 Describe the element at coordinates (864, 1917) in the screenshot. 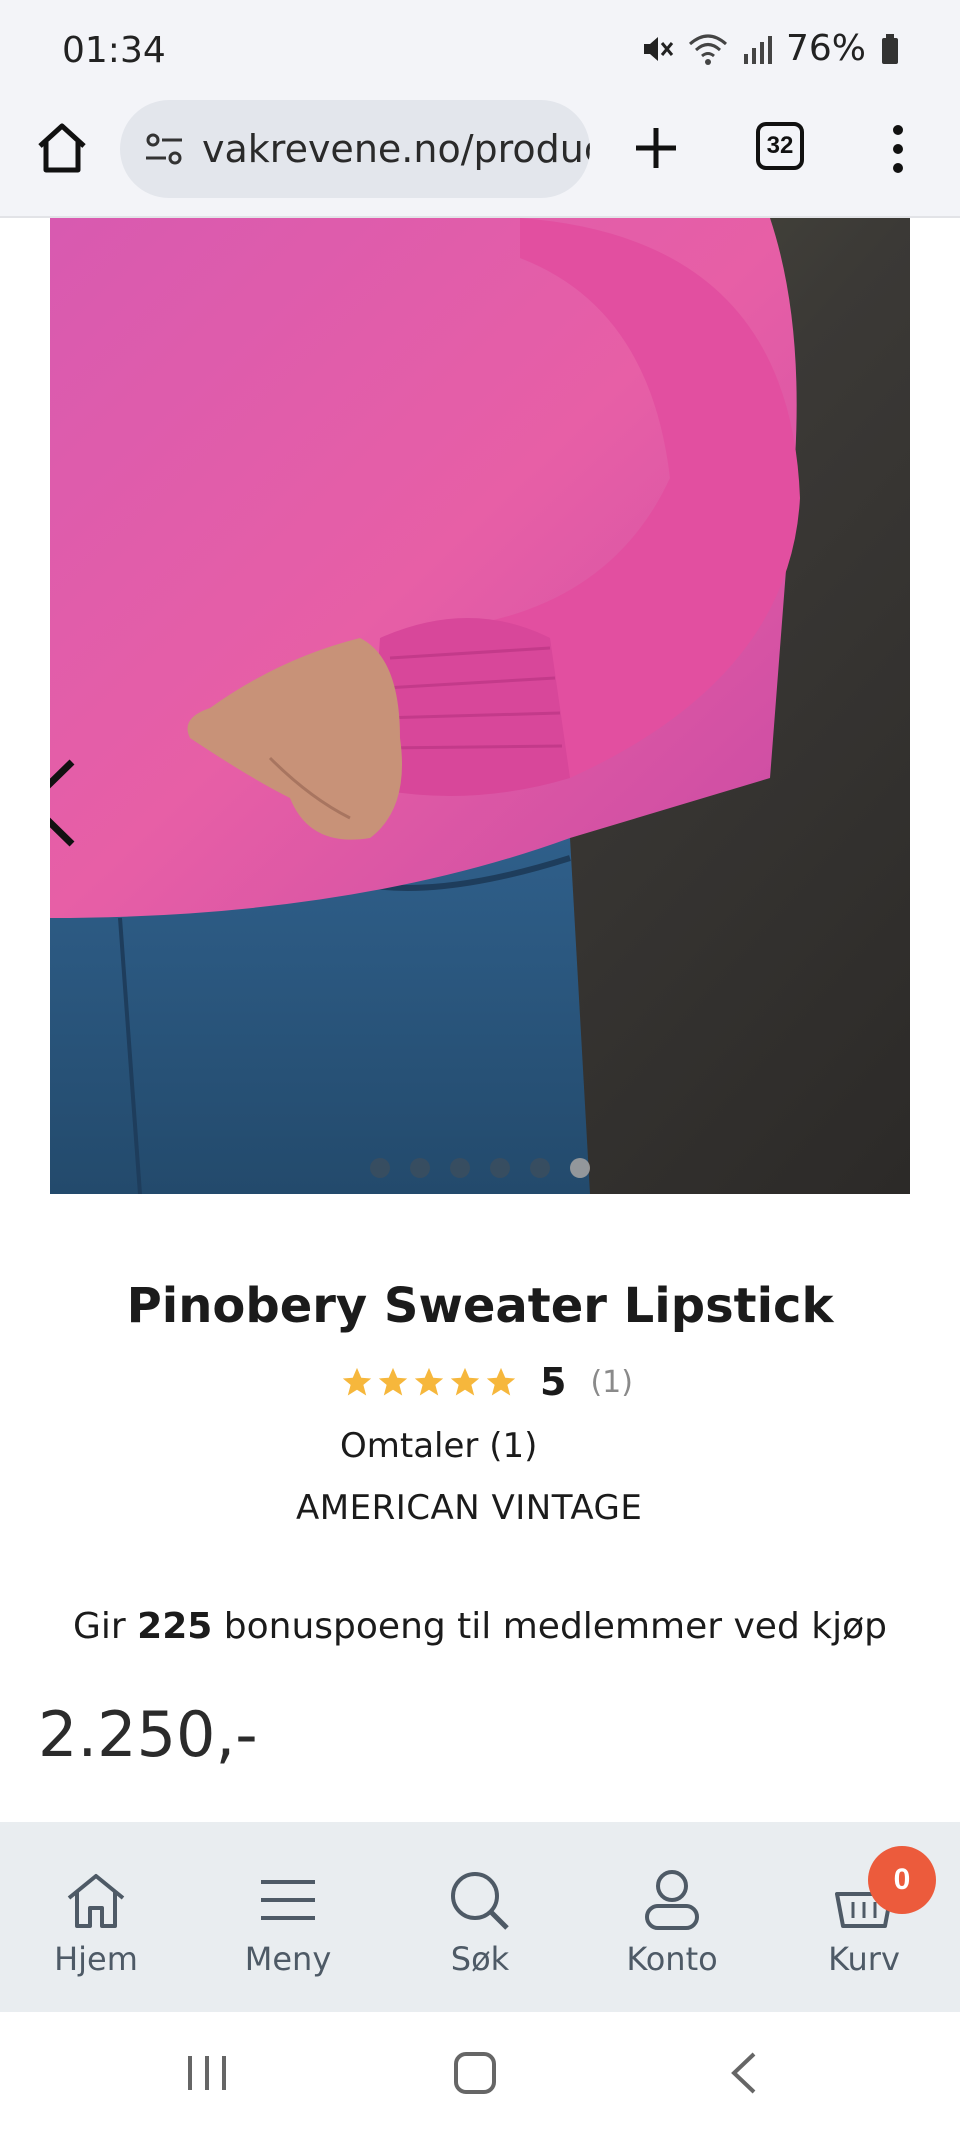

I see `nav-item-cart: Kurv 0` at that location.